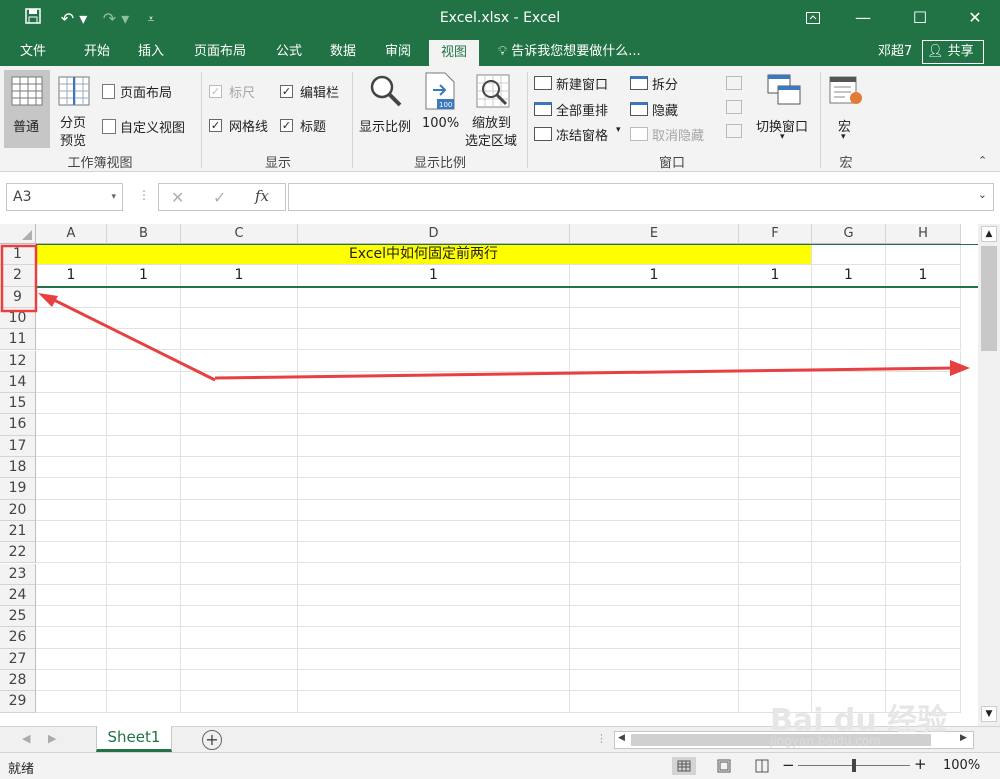 This screenshot has width=1000, height=779. I want to click on tab-home: 开始, so click(97, 52).